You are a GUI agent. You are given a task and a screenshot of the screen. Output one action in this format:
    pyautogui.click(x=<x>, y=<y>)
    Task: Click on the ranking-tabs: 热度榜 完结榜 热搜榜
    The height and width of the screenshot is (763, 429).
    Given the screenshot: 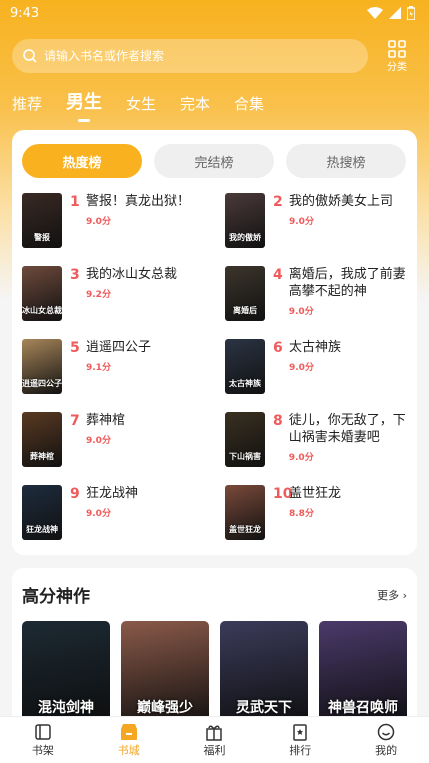 What is the action you would take?
    pyautogui.click(x=214, y=154)
    